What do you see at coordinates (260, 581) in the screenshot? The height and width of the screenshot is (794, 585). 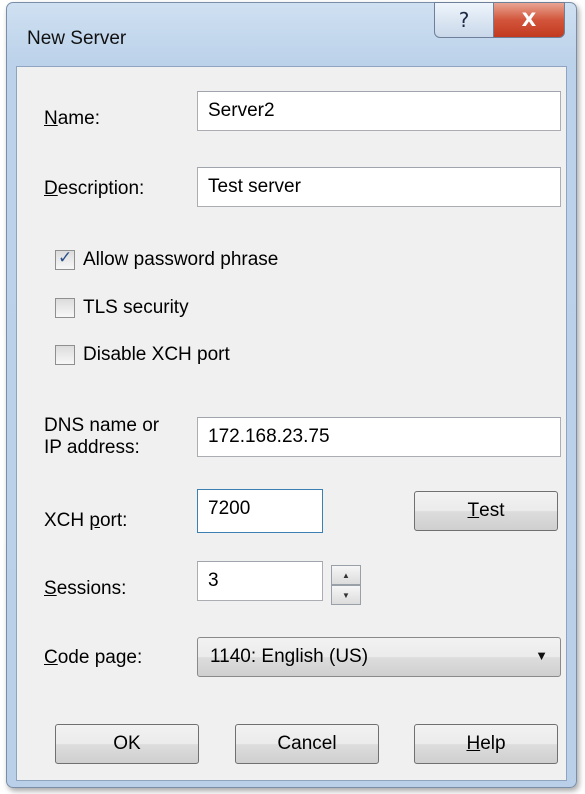 I see `sessions-input: 3` at bounding box center [260, 581].